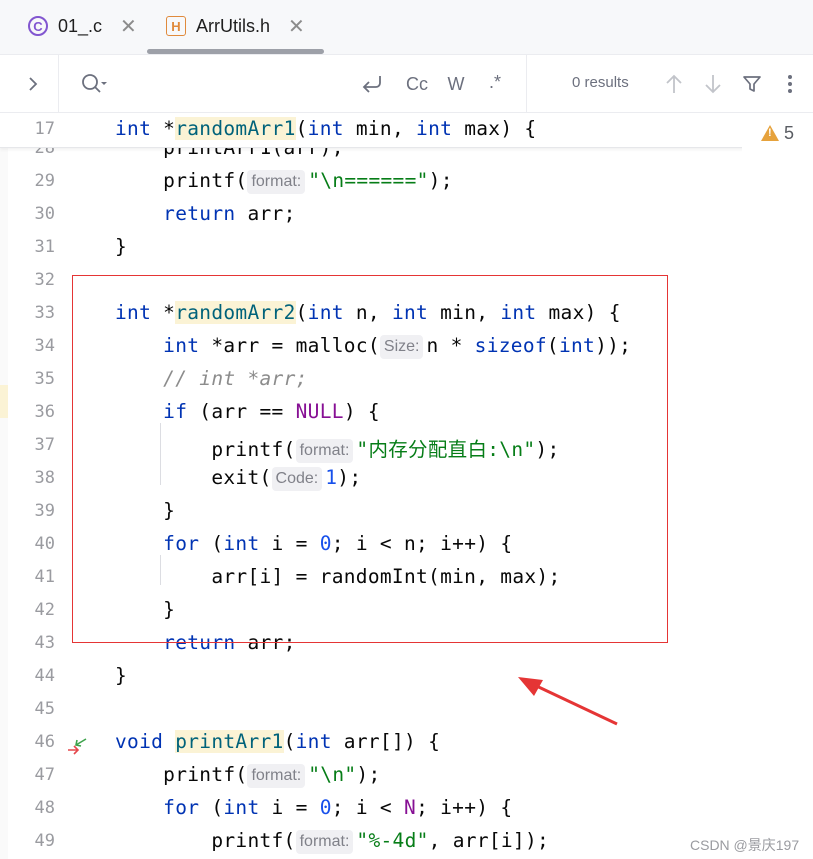  What do you see at coordinates (745, 845) in the screenshot?
I see `watermark: CSDN @景庆197` at bounding box center [745, 845].